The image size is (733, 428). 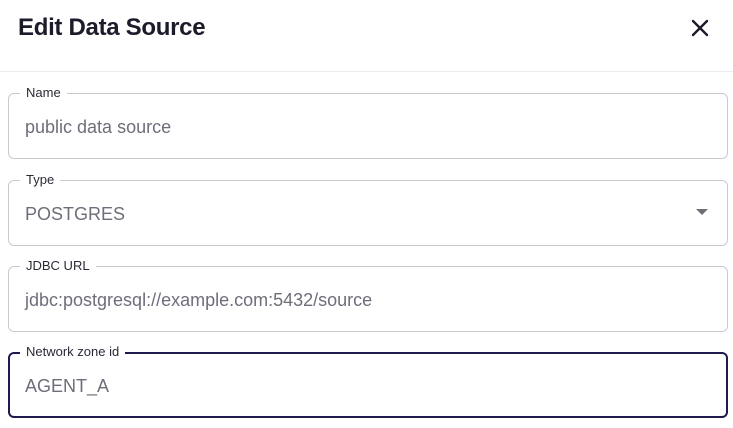 I want to click on type-select-value: POSTGRES, so click(x=75, y=214).